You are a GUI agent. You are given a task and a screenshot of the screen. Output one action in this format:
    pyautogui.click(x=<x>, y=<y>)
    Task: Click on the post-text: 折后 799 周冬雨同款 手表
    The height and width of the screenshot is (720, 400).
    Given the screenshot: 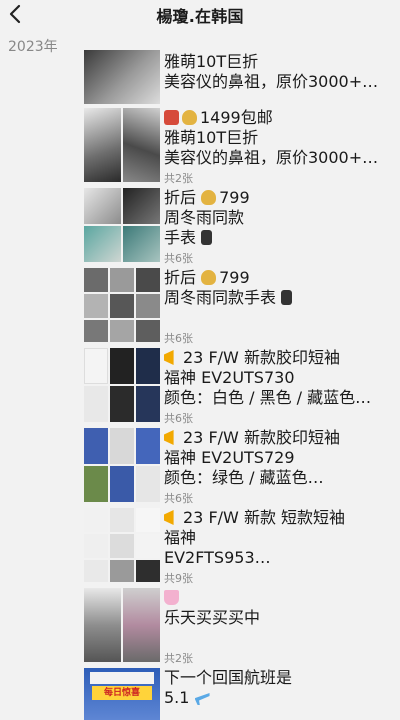 What is the action you would take?
    pyautogui.click(x=276, y=218)
    